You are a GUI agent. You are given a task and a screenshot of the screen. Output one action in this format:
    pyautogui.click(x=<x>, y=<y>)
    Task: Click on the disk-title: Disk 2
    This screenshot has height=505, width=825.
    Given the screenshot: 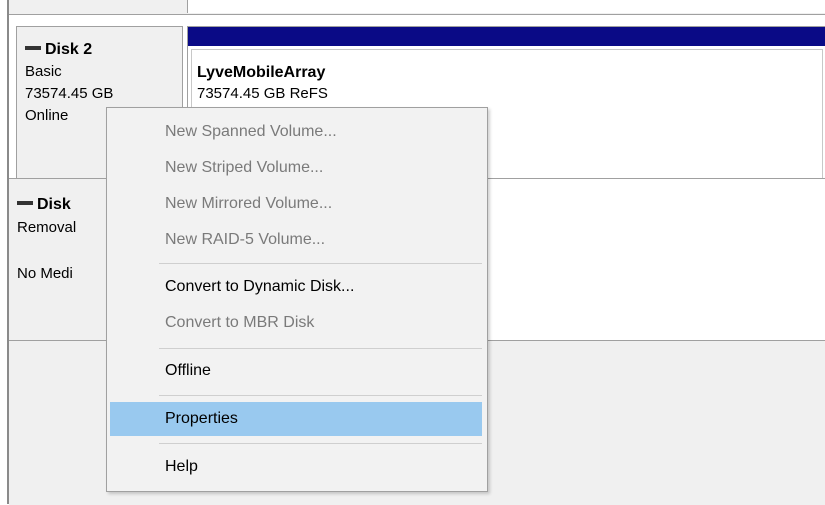 What is the action you would take?
    pyautogui.click(x=58, y=50)
    